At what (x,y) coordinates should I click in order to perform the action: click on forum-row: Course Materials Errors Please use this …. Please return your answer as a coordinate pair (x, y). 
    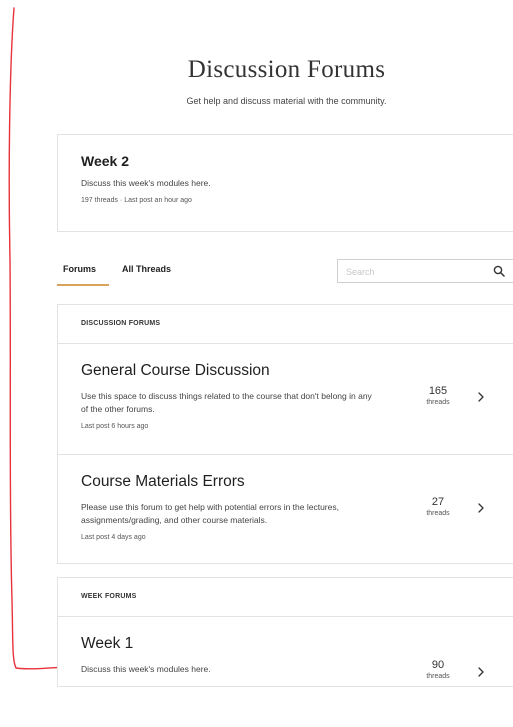
    Looking at the image, I should click on (285, 510).